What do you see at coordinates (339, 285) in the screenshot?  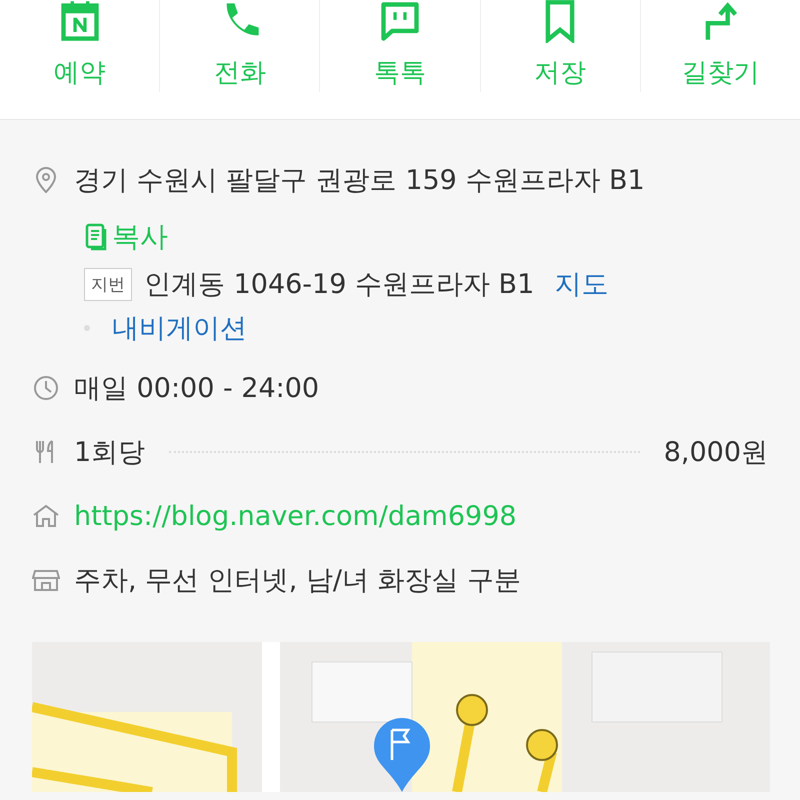 I see `lot-address: 인계동 1046-19 수원프라자 B1` at bounding box center [339, 285].